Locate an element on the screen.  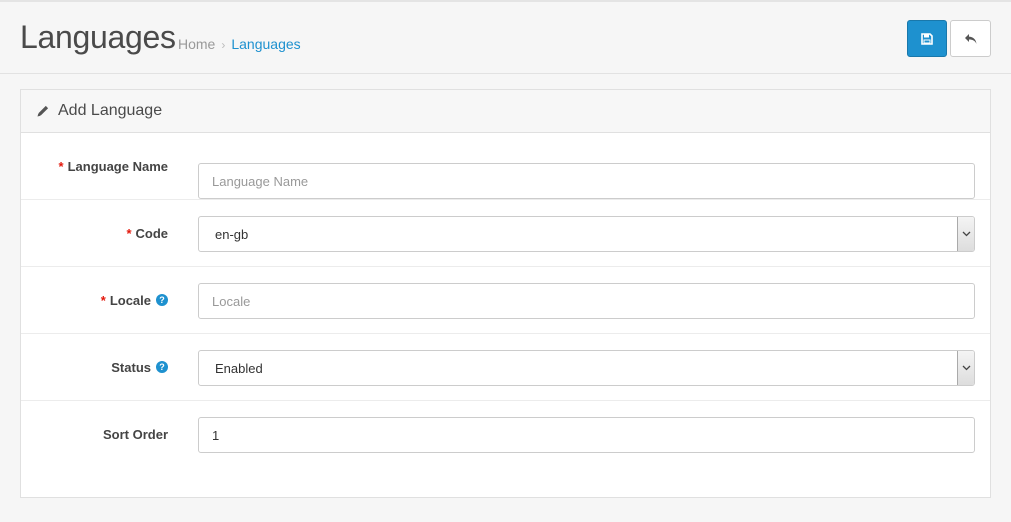
language-name-label: * Language Name is located at coordinates (113, 166).